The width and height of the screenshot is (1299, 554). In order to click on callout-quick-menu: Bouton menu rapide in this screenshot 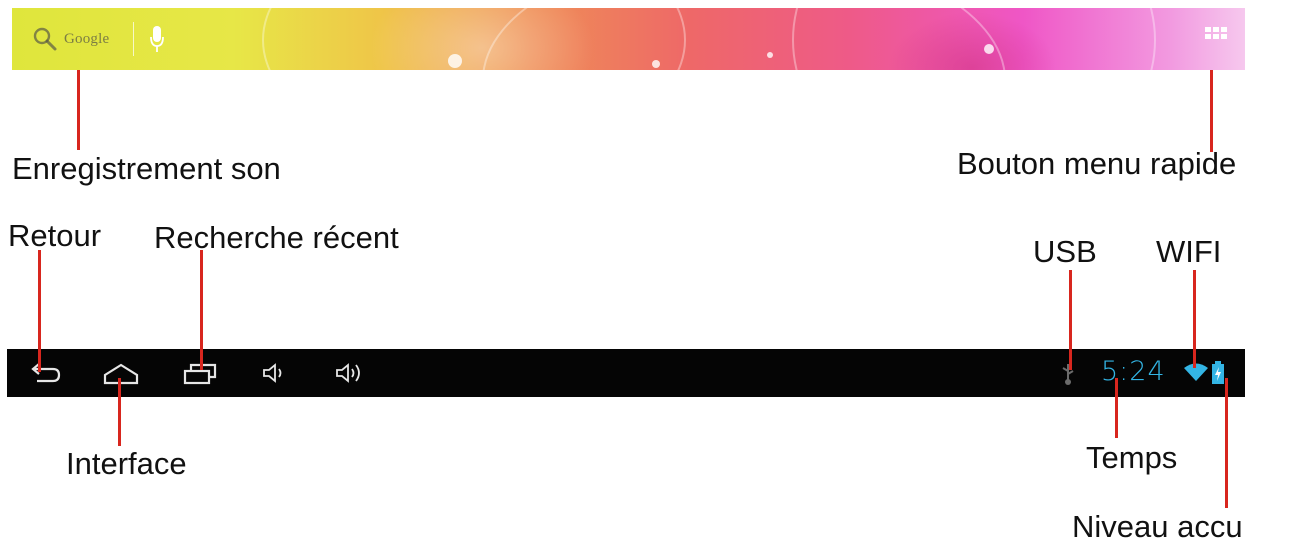, I will do `click(1097, 163)`.